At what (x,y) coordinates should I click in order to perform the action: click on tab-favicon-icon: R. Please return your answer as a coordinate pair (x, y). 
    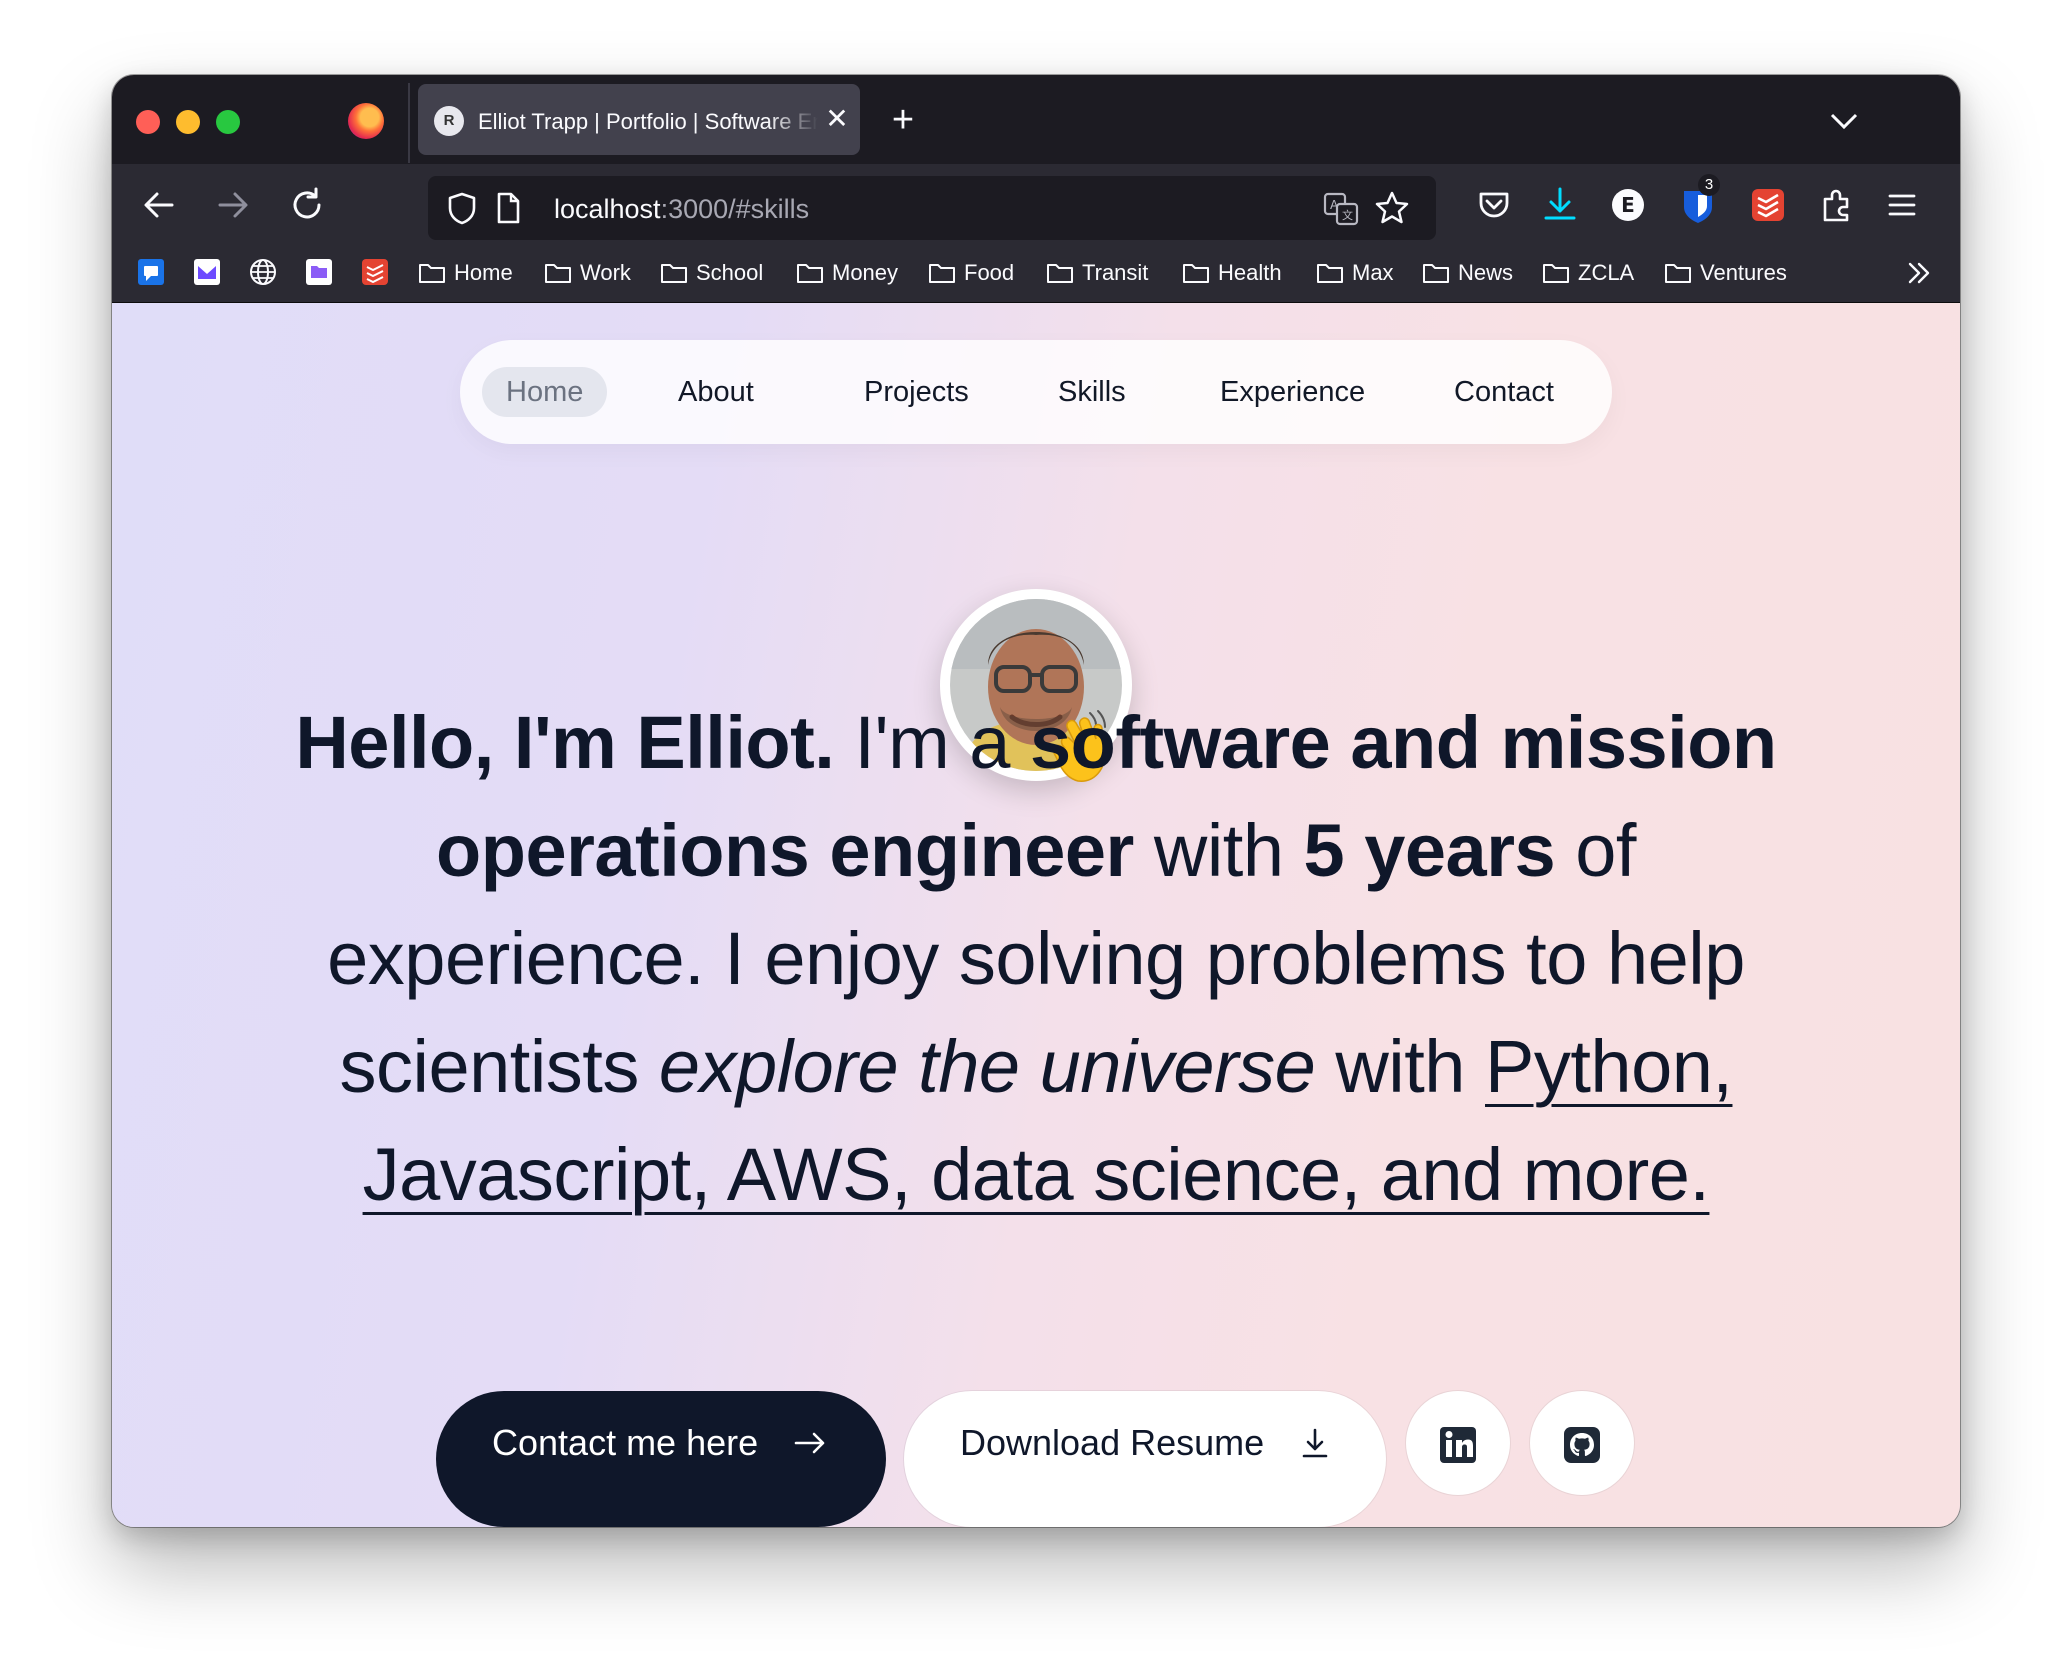
    Looking at the image, I should click on (449, 121).